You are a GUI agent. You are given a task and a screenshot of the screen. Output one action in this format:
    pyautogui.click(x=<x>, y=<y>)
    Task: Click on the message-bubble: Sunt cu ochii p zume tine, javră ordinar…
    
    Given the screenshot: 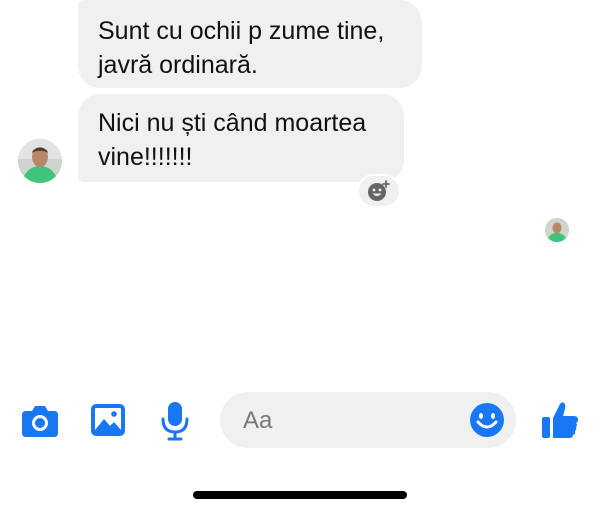 What is the action you would take?
    pyautogui.click(x=250, y=44)
    